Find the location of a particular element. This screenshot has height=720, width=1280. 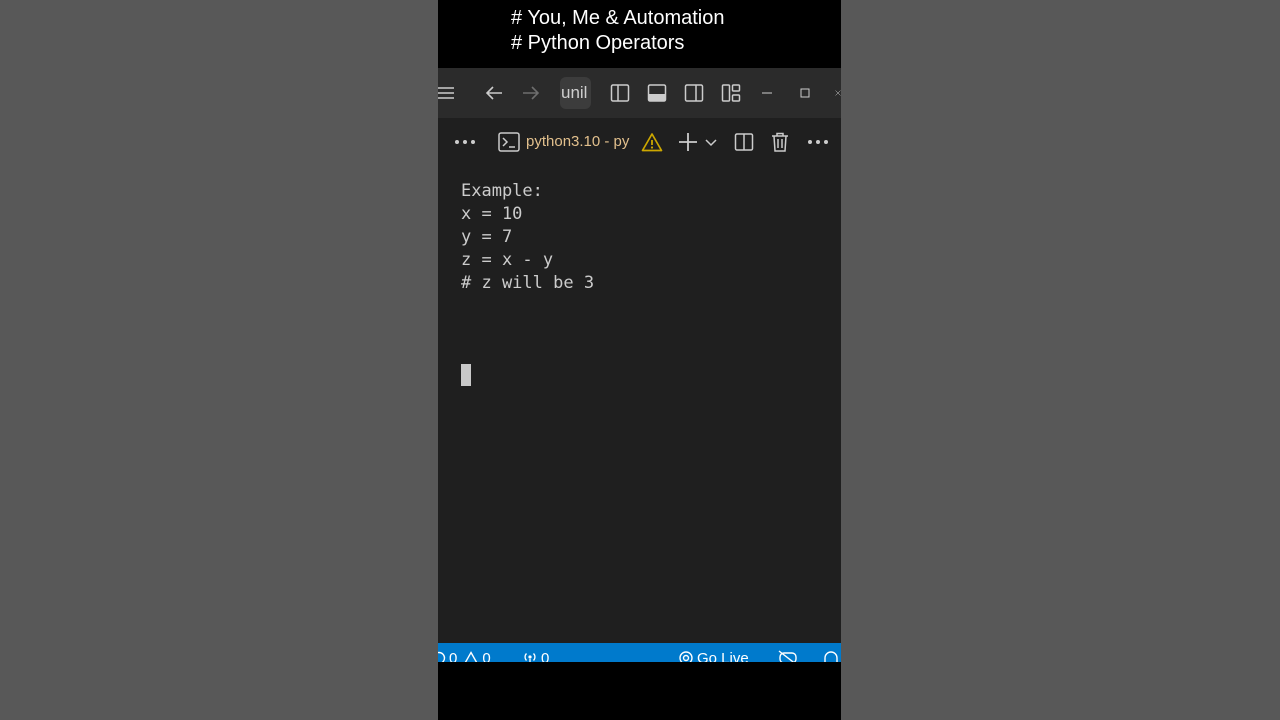

ports-status: 0 is located at coordinates (535, 655).